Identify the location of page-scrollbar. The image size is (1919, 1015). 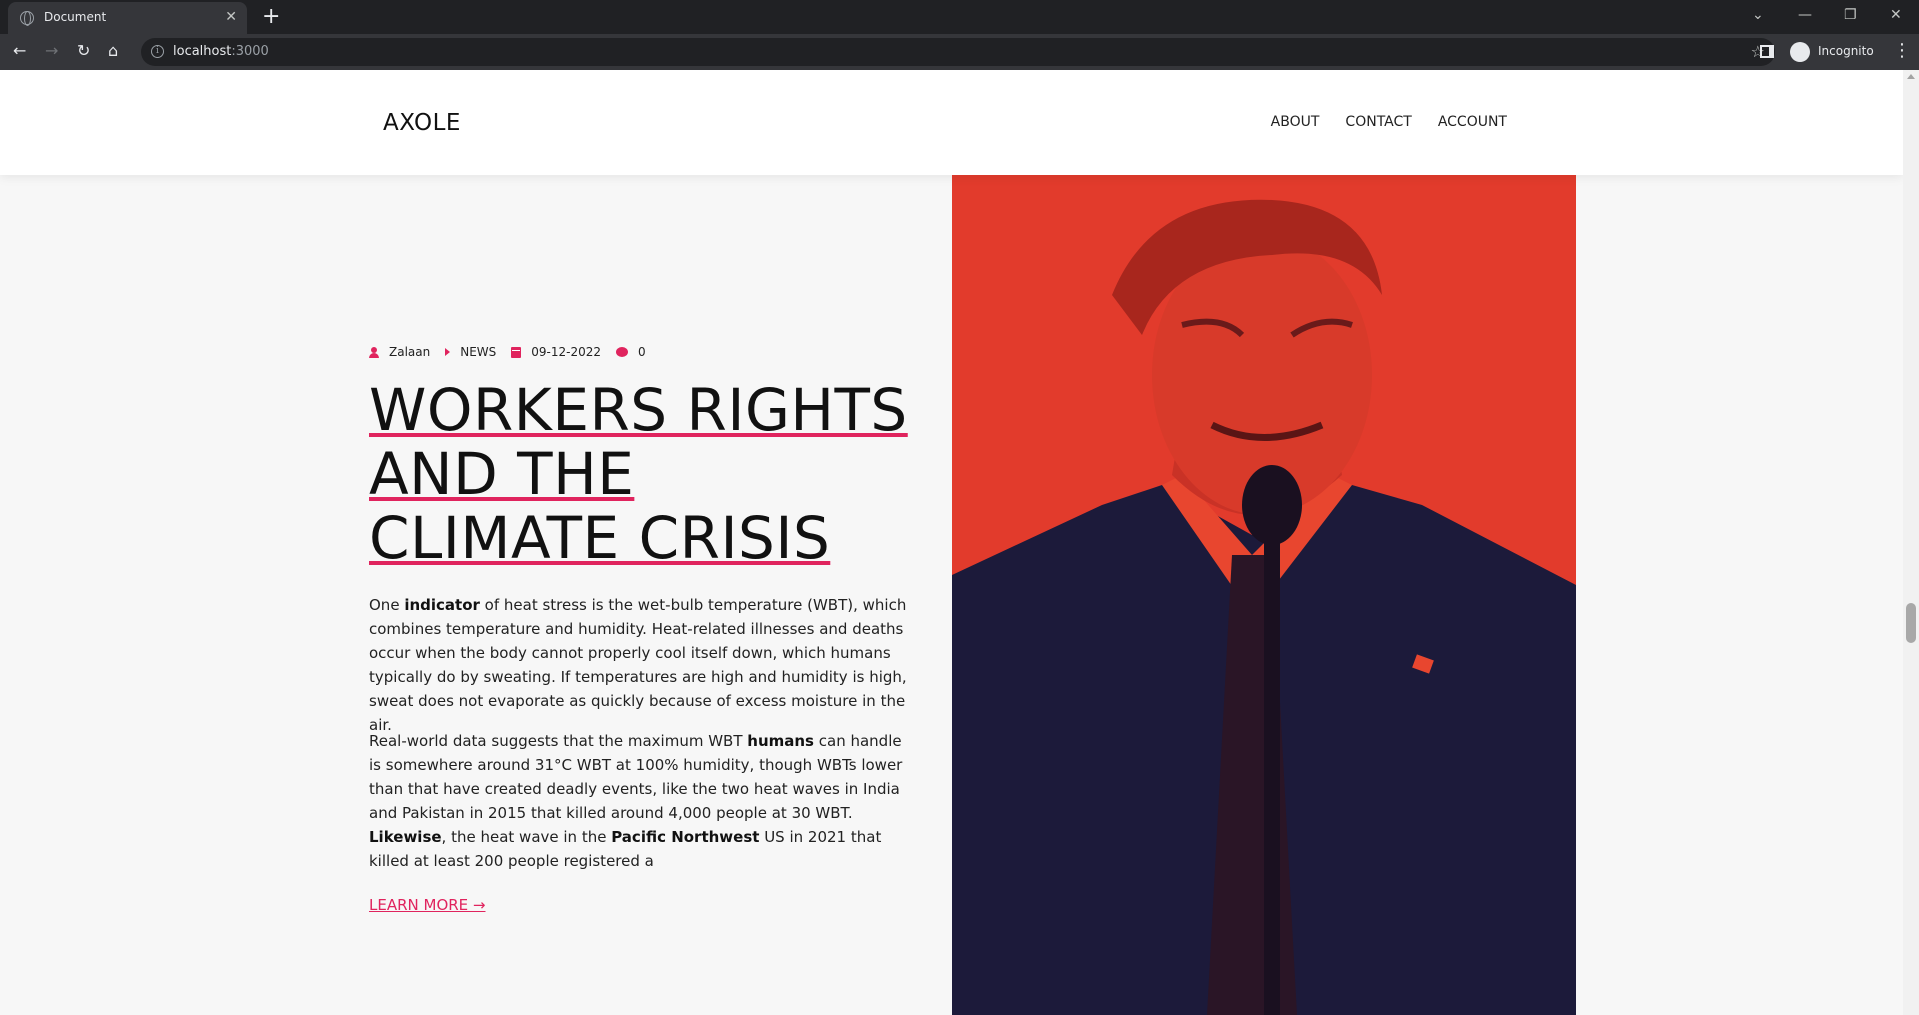
(1911, 542).